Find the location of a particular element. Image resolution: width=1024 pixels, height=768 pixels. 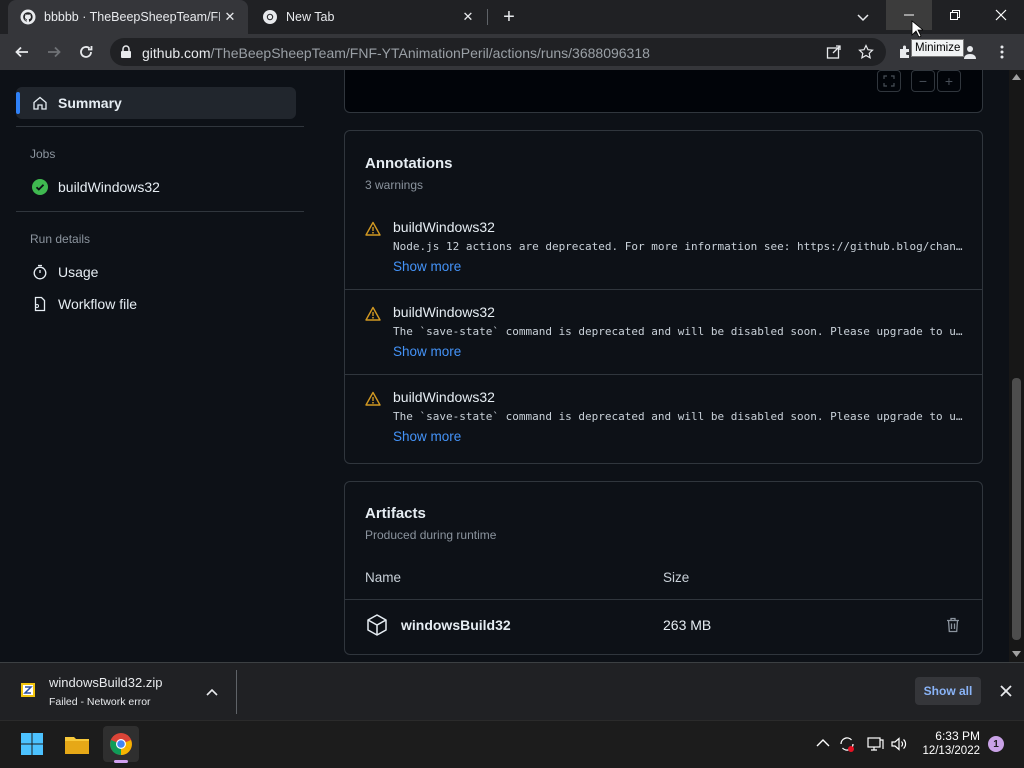

workflow-file-icon is located at coordinates (40, 304).